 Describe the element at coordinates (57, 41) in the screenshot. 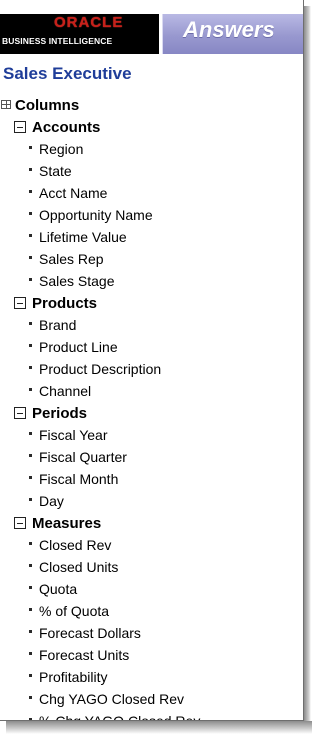

I see `bi-logo-text: BUSINESS INTELLIGENCE` at that location.